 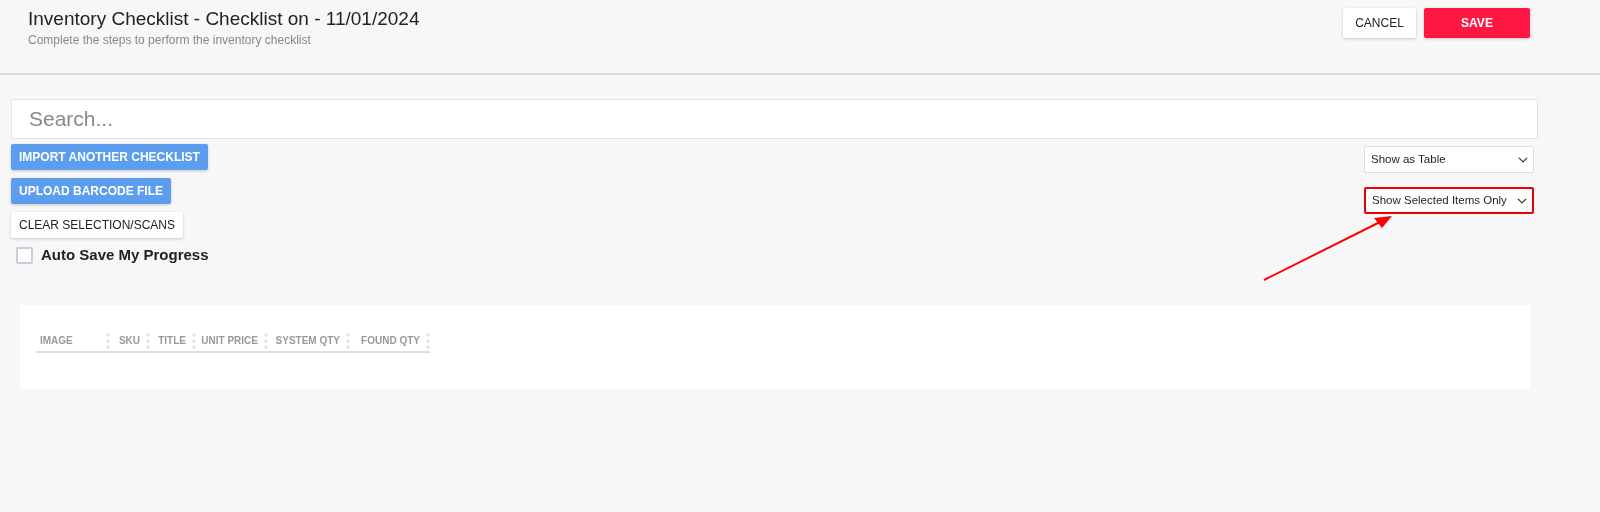 What do you see at coordinates (97, 225) in the screenshot?
I see `action-button: CLEAR SELECTION/SCANS` at bounding box center [97, 225].